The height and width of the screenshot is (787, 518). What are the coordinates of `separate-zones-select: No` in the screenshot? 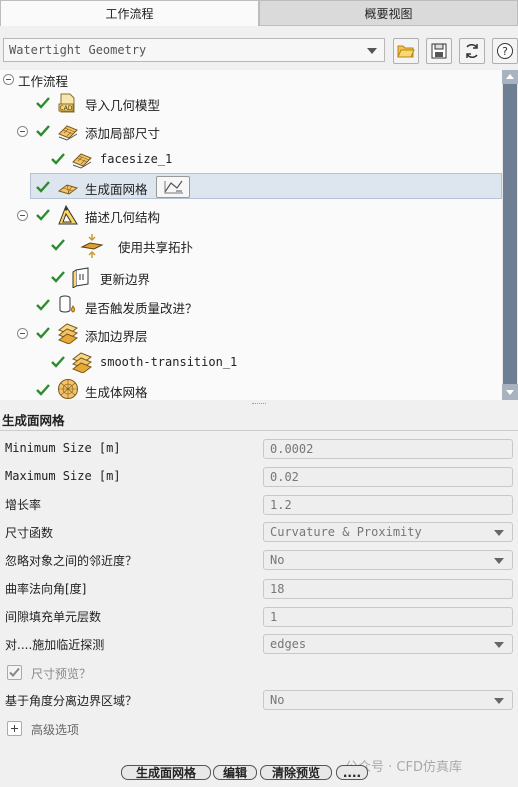 It's located at (388, 700).